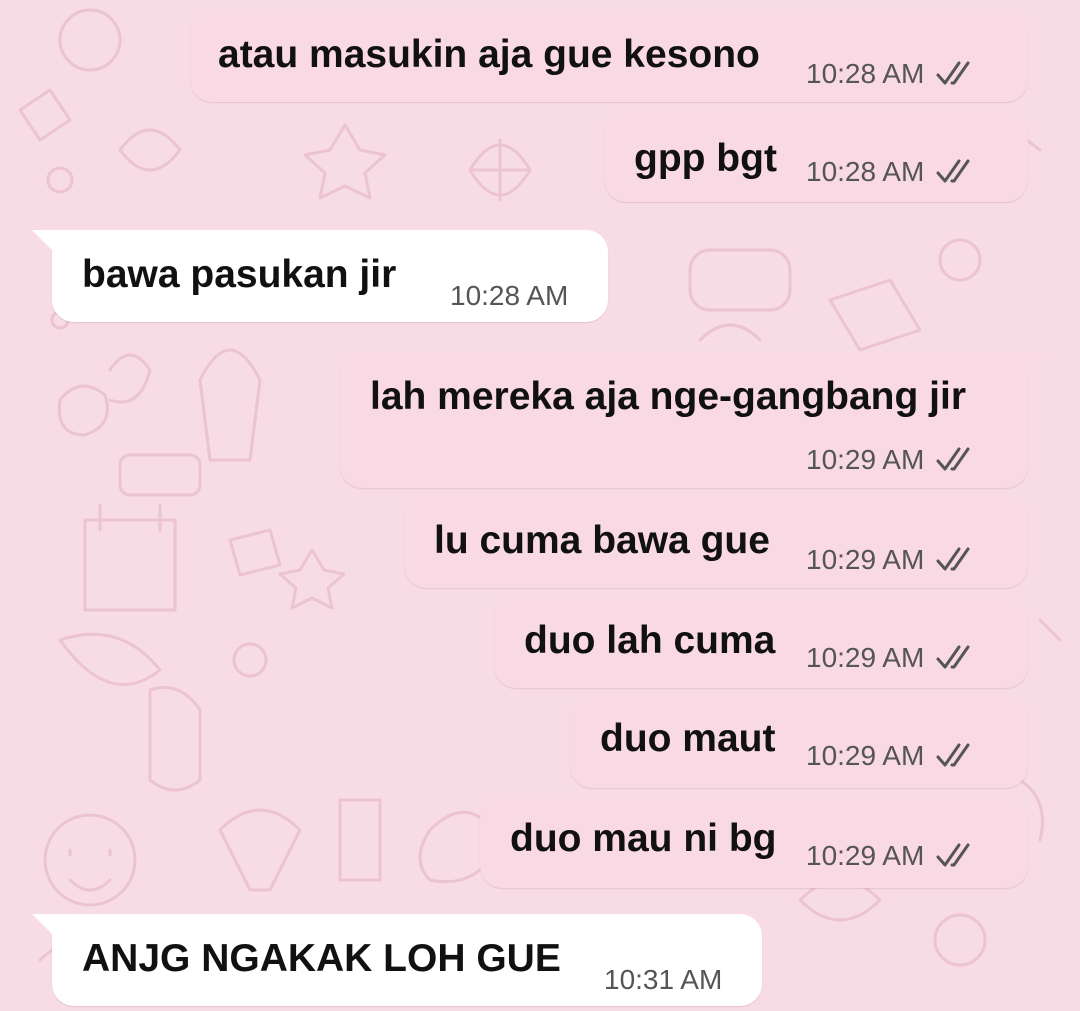 The image size is (1080, 1011). Describe the element at coordinates (489, 54) in the screenshot. I see `message-text: atau masukin aja gue kesono` at that location.